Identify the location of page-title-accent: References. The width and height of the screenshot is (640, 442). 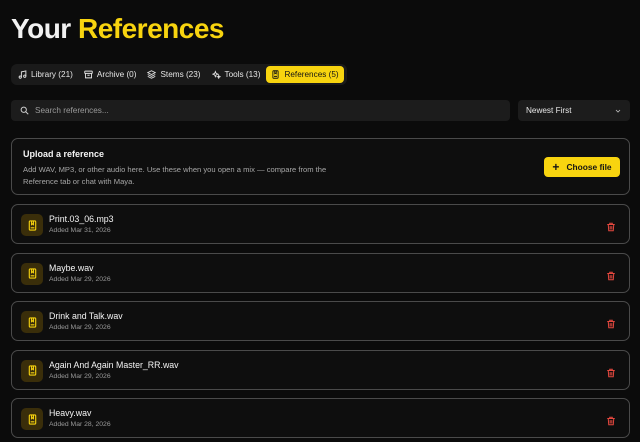
(150, 28).